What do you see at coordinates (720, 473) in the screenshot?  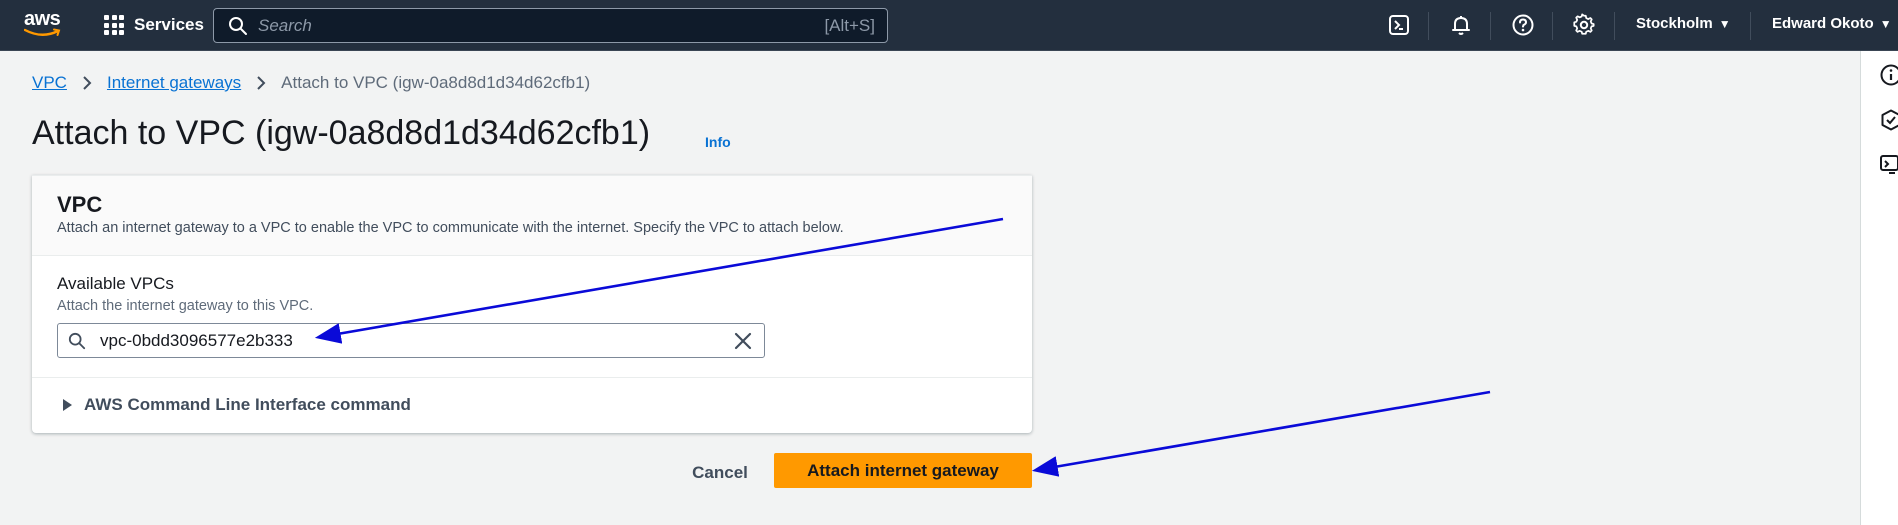 I see `cancel-button: Cancel` at bounding box center [720, 473].